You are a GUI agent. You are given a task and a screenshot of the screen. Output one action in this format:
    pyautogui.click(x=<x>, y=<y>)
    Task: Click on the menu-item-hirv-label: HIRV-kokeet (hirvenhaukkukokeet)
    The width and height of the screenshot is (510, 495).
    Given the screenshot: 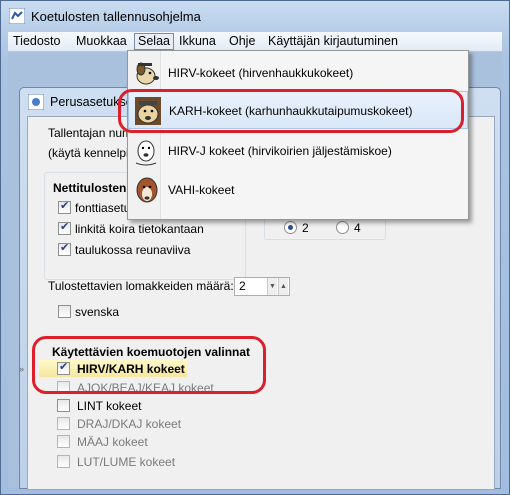 What is the action you would take?
    pyautogui.click(x=261, y=73)
    